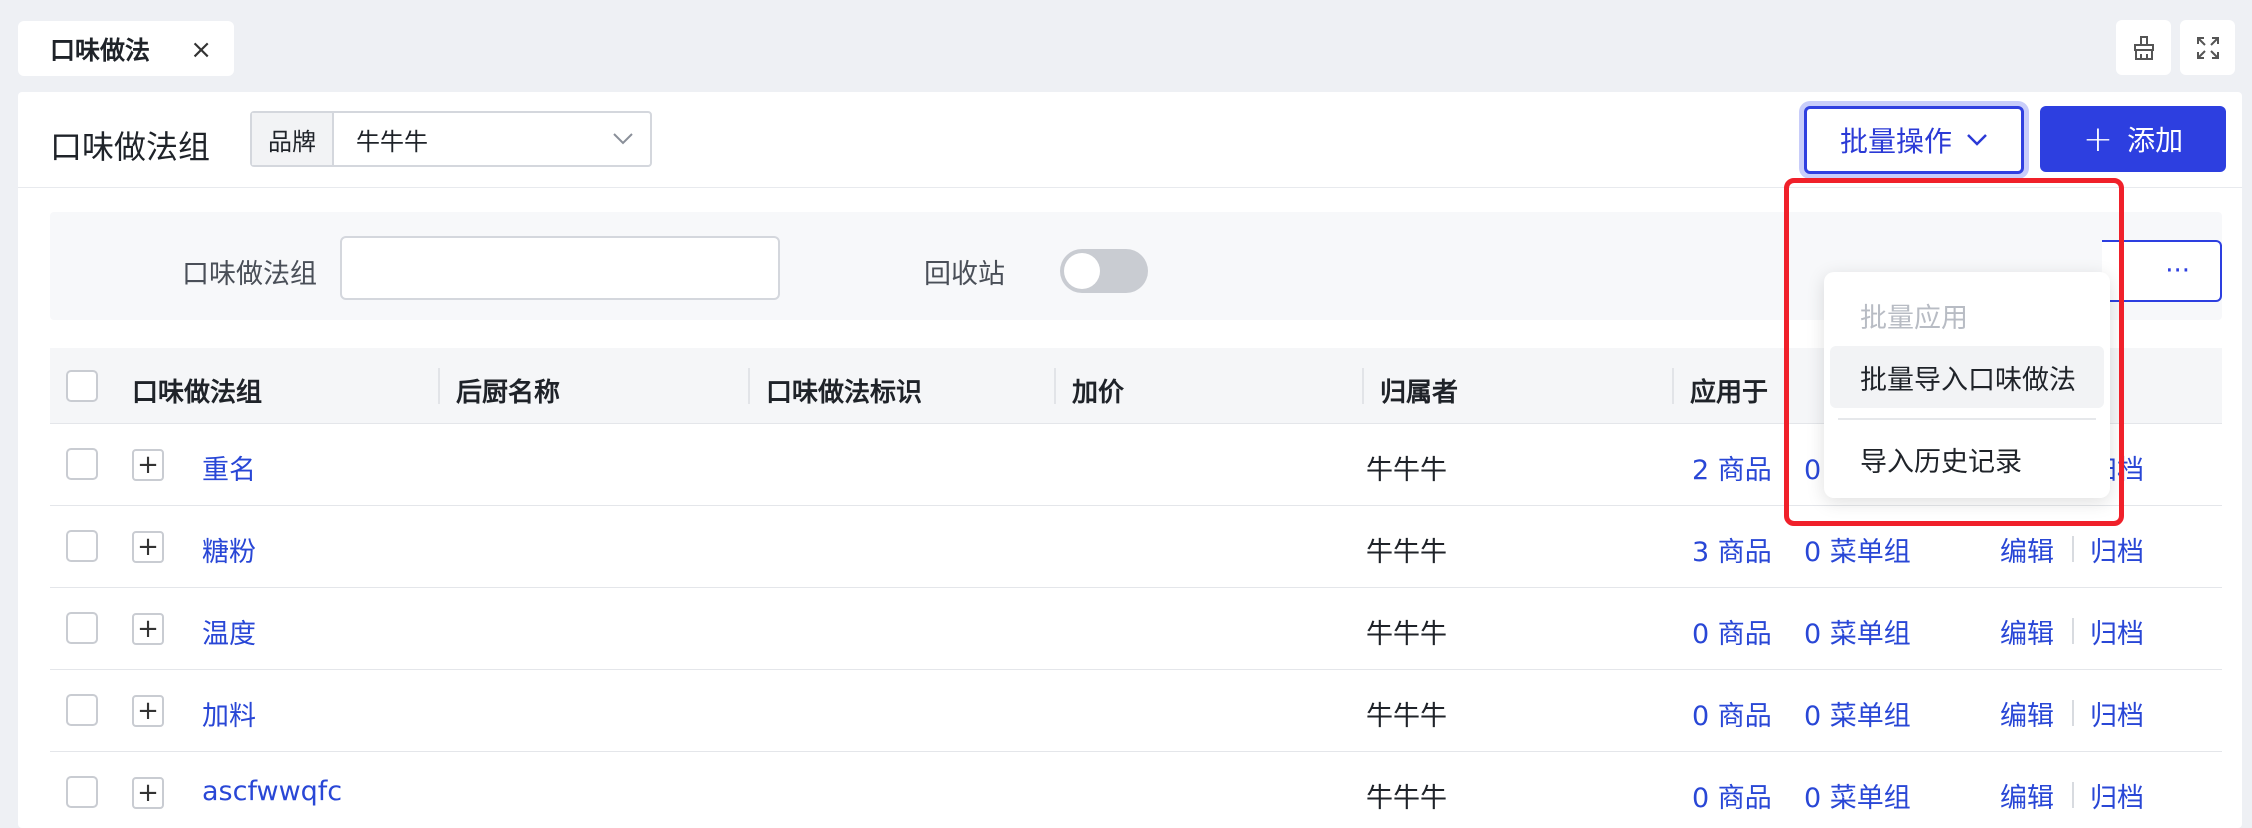 This screenshot has height=828, width=2252. I want to click on group-name-link: 温度, so click(229, 631).